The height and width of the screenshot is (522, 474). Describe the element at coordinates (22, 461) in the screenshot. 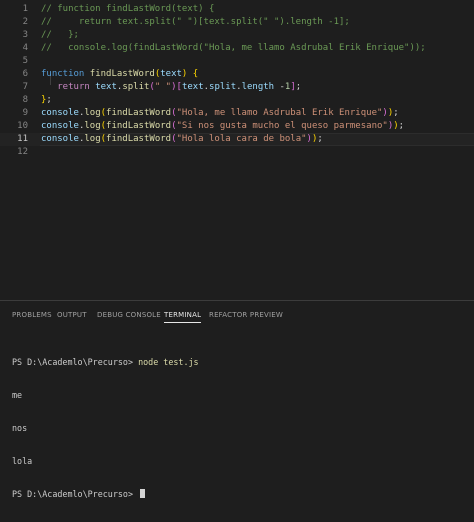

I see `terminal-output-line: lola` at that location.